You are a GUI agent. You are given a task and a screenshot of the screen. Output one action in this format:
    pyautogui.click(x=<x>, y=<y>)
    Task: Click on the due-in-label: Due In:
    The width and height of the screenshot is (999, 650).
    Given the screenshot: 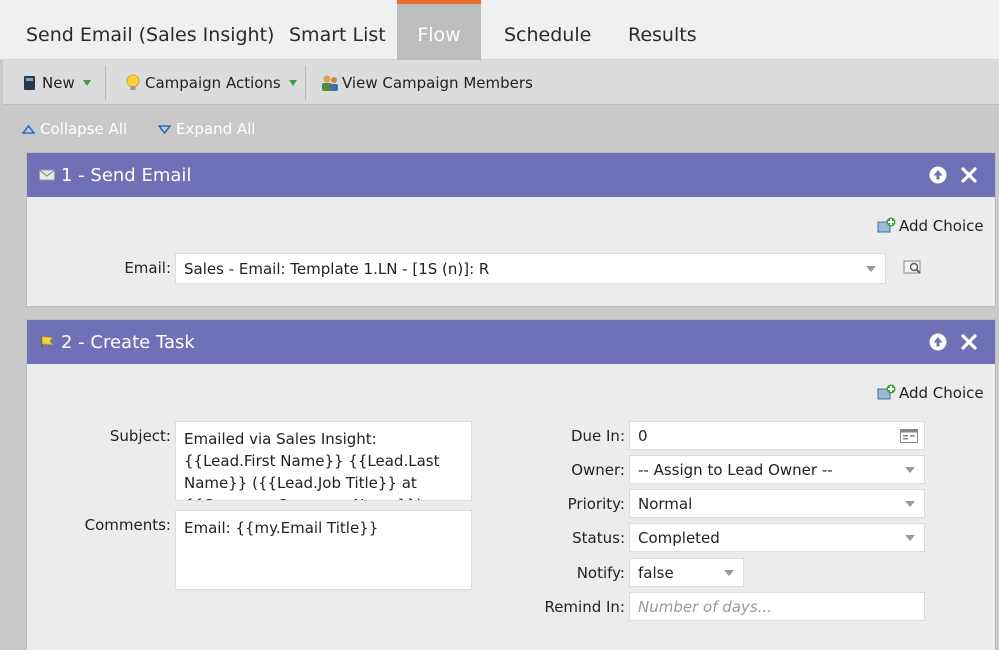 What is the action you would take?
    pyautogui.click(x=597, y=436)
    